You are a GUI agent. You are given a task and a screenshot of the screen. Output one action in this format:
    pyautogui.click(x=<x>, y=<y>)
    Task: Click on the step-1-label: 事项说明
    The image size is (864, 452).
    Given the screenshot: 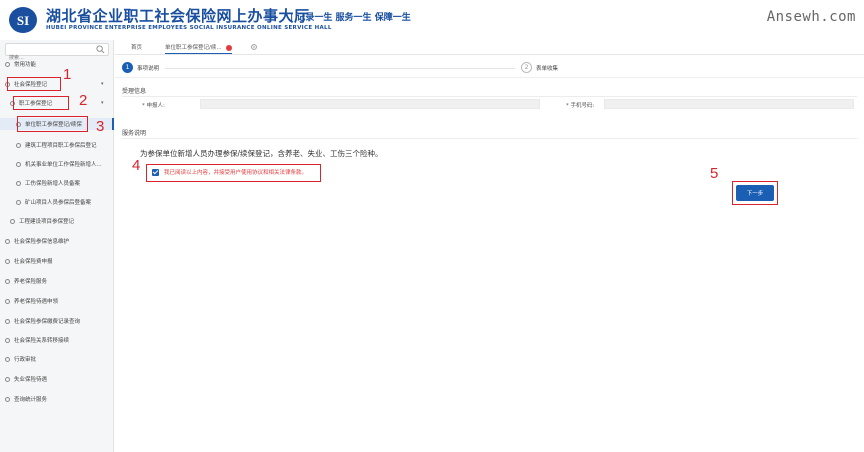 What is the action you would take?
    pyautogui.click(x=148, y=69)
    